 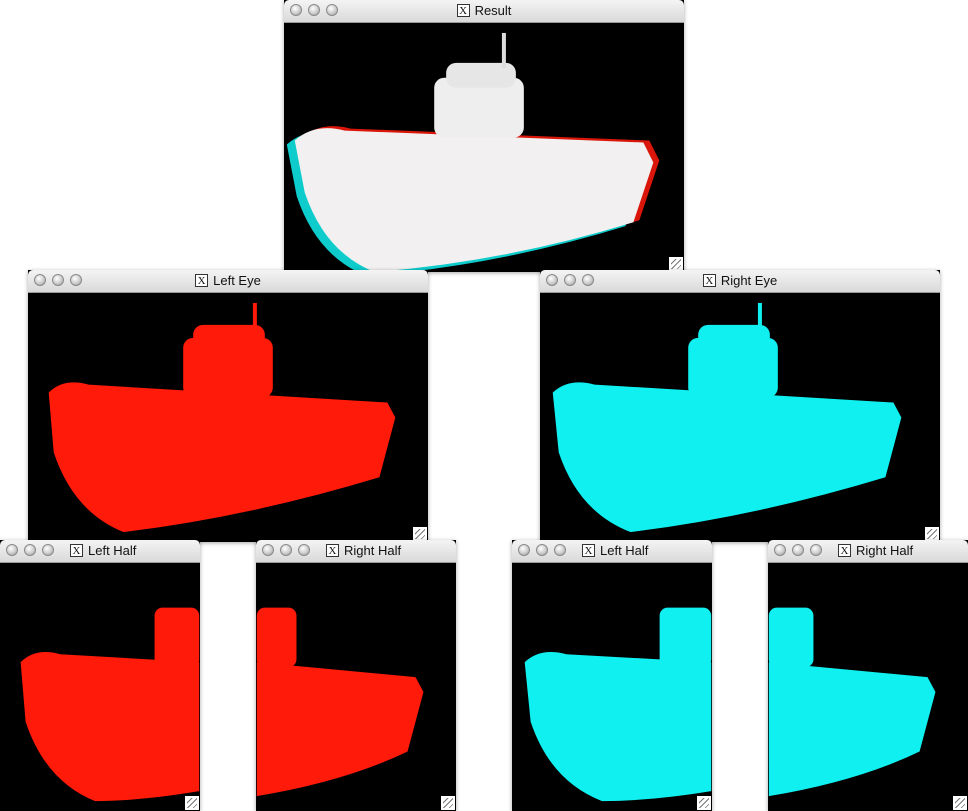 I want to click on window-title: Right Eye, so click(x=749, y=280).